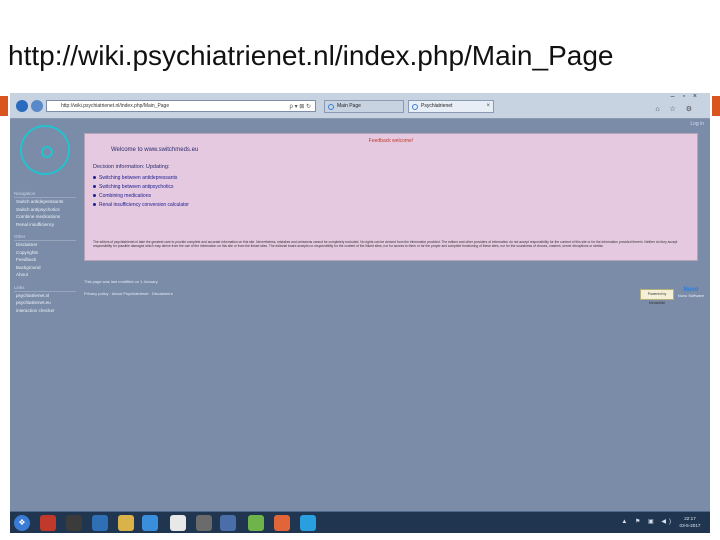 The image size is (720, 540). I want to click on sidebar-item-about: About, so click(45, 275).